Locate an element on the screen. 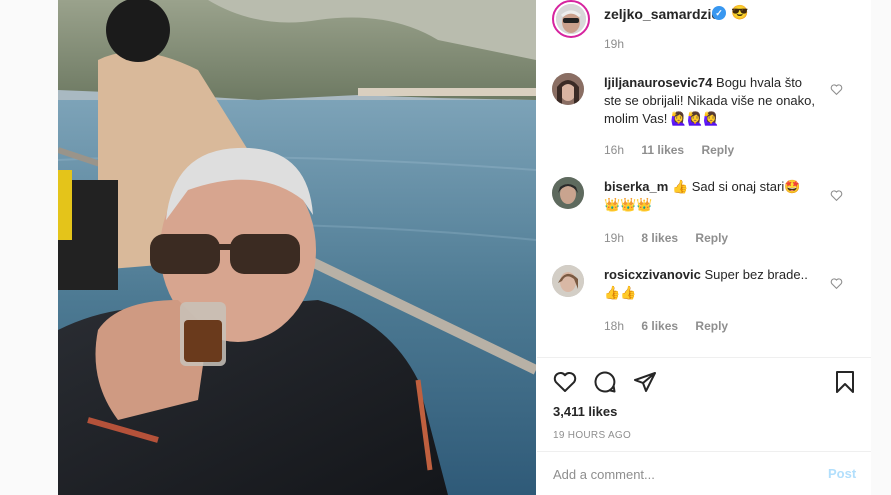  comment-likes: 11 likes is located at coordinates (662, 150).